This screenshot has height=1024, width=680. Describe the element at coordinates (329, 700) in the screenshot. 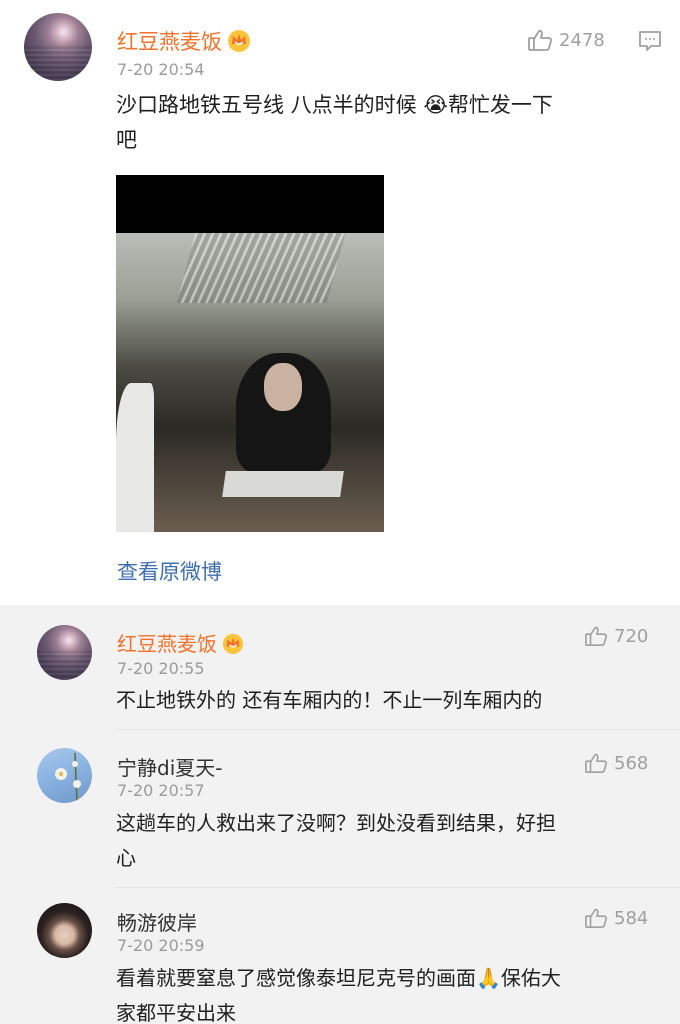

I see `comment-text: 不止地铁外的 还有车厢内的！不止一列车厢内的` at that location.